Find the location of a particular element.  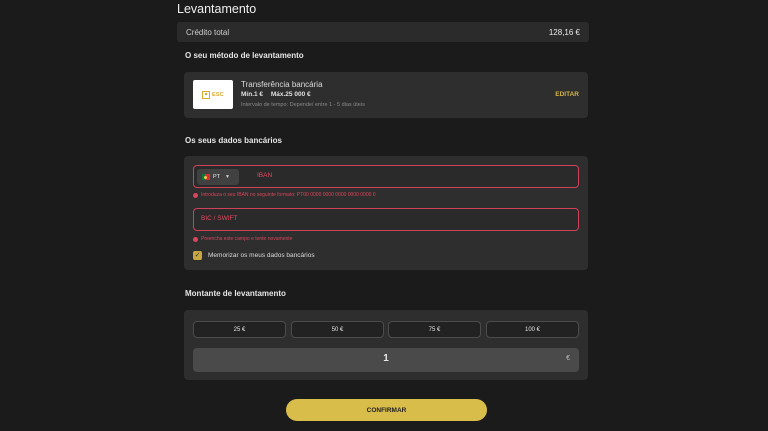

method-limits: Mín.1 € Máx.25 000 € is located at coordinates (279, 94).